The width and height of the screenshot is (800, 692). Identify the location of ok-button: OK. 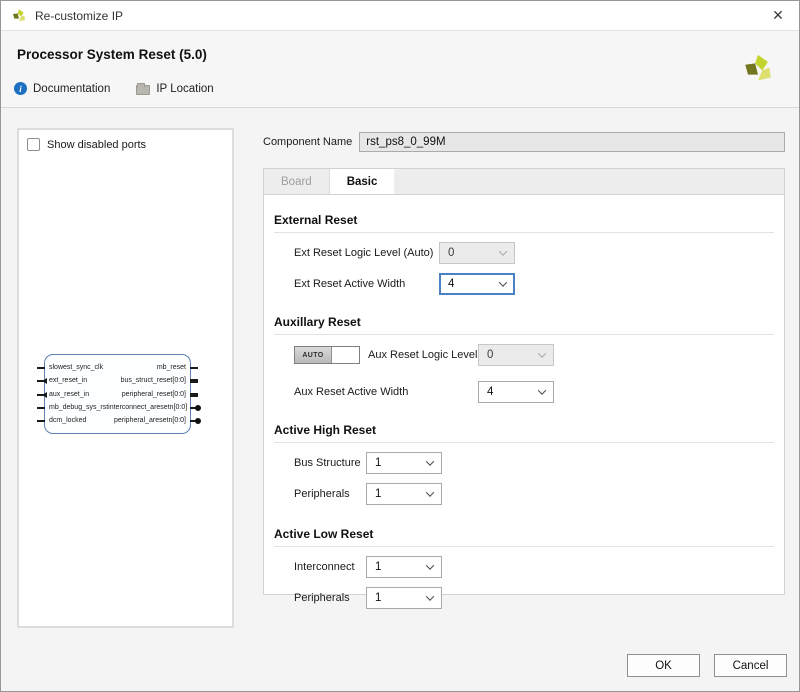
(663, 665).